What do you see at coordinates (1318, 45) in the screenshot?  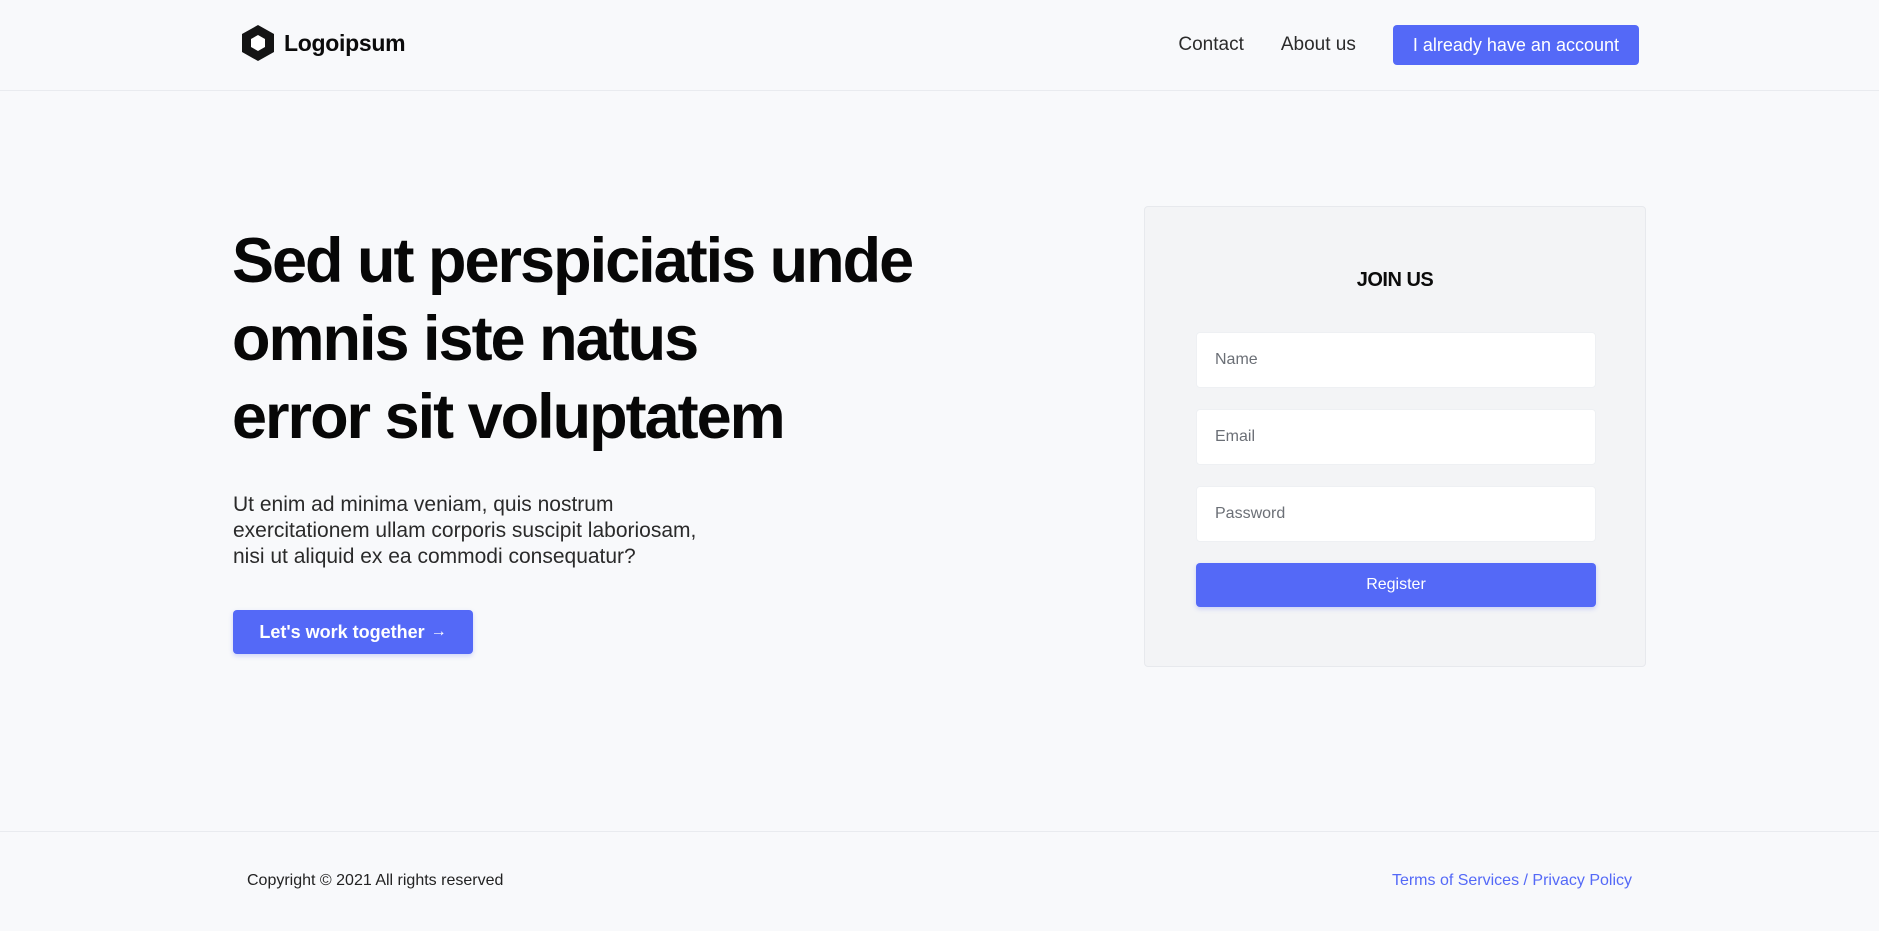 I see `nav-link-about-us: About us` at bounding box center [1318, 45].